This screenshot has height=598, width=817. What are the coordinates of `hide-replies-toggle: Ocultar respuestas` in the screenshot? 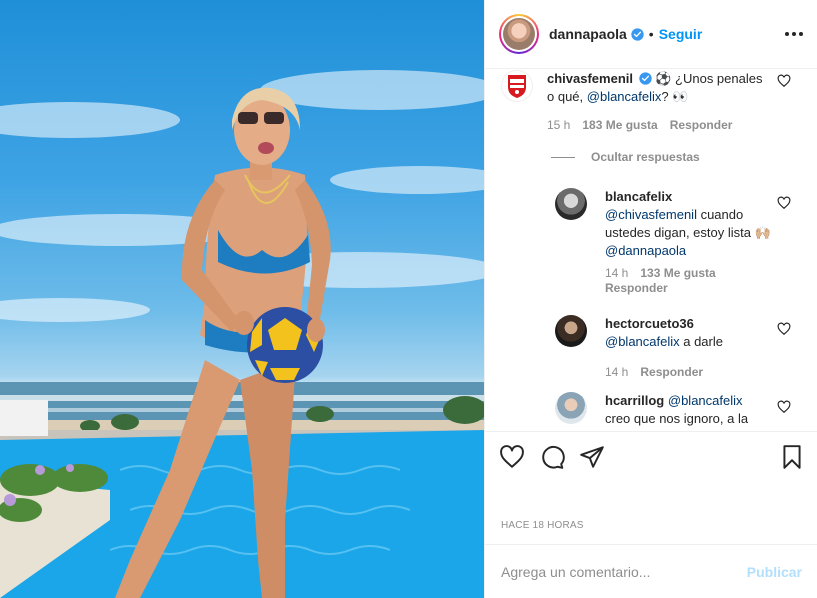 It's located at (625, 157).